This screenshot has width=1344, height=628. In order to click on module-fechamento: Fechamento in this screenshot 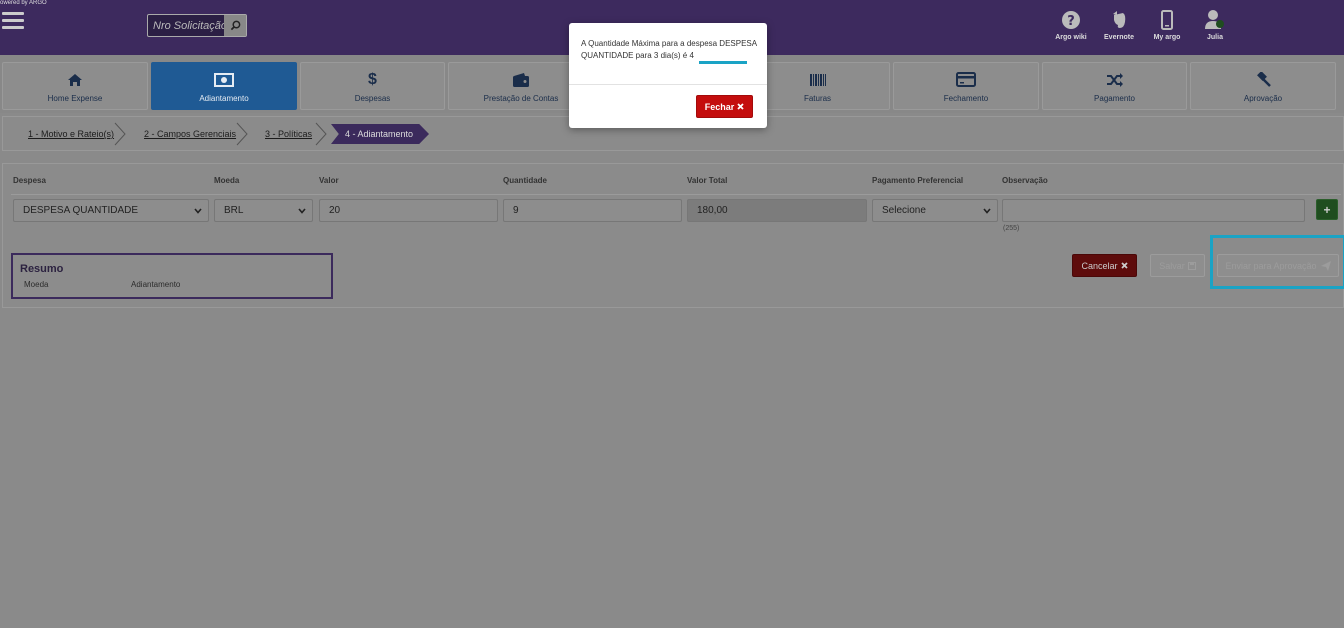, I will do `click(966, 86)`.